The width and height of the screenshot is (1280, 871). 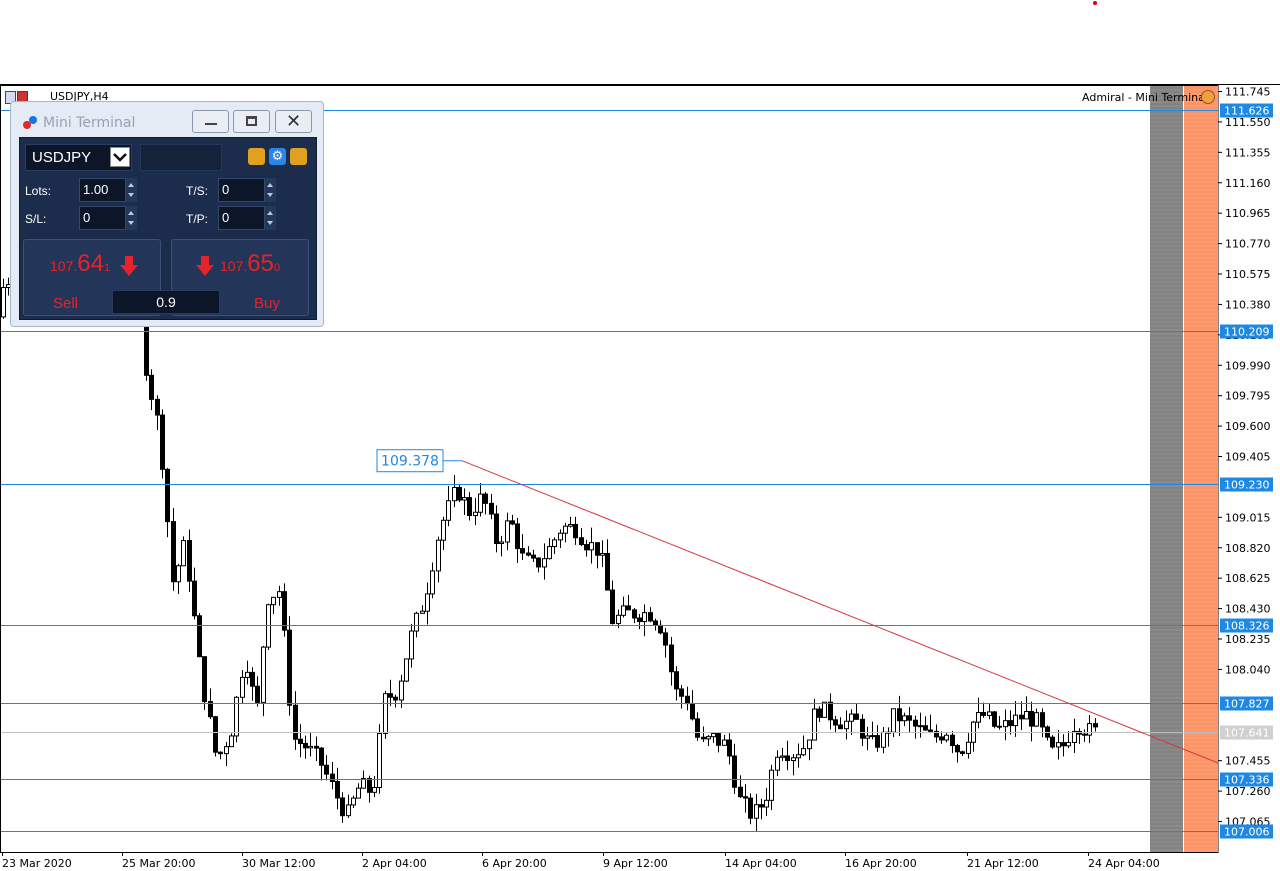 I want to click on expand-icon, so click(x=298, y=156).